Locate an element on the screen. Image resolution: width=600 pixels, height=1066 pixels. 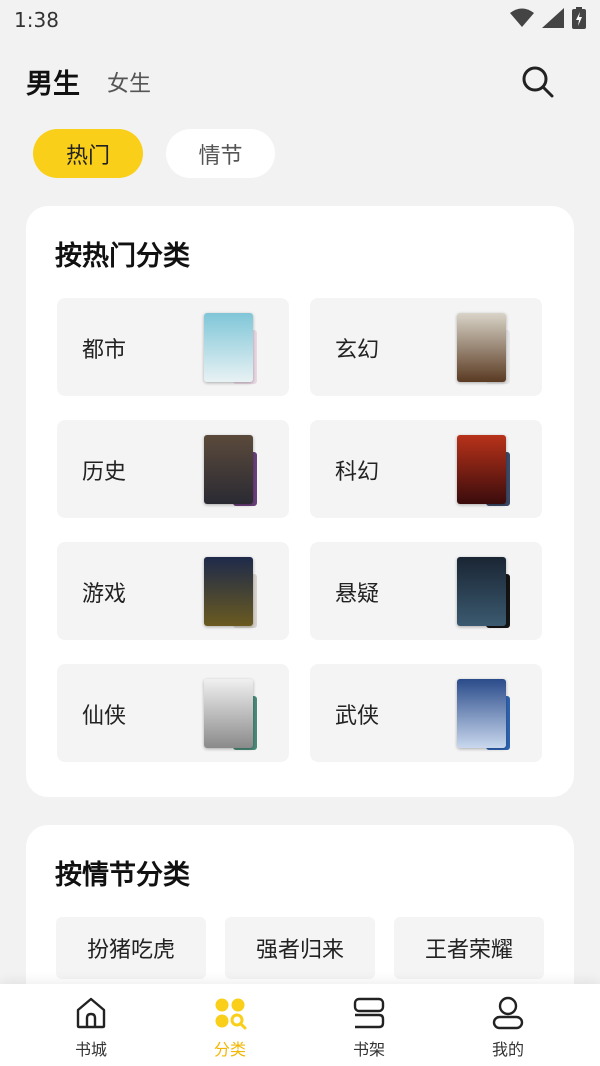
category-label: 悬疑 is located at coordinates (357, 594).